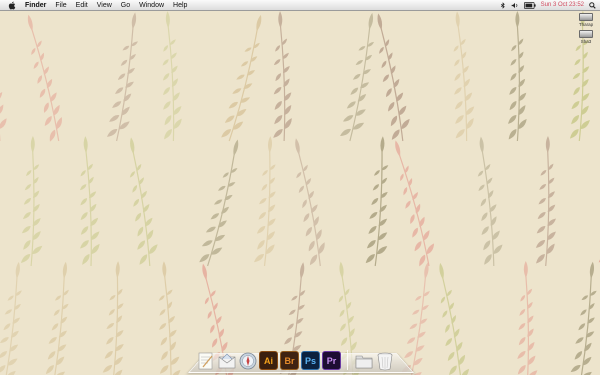 This screenshot has height=375, width=600. Describe the element at coordinates (12, 5) in the screenshot. I see `apple-icon` at that location.